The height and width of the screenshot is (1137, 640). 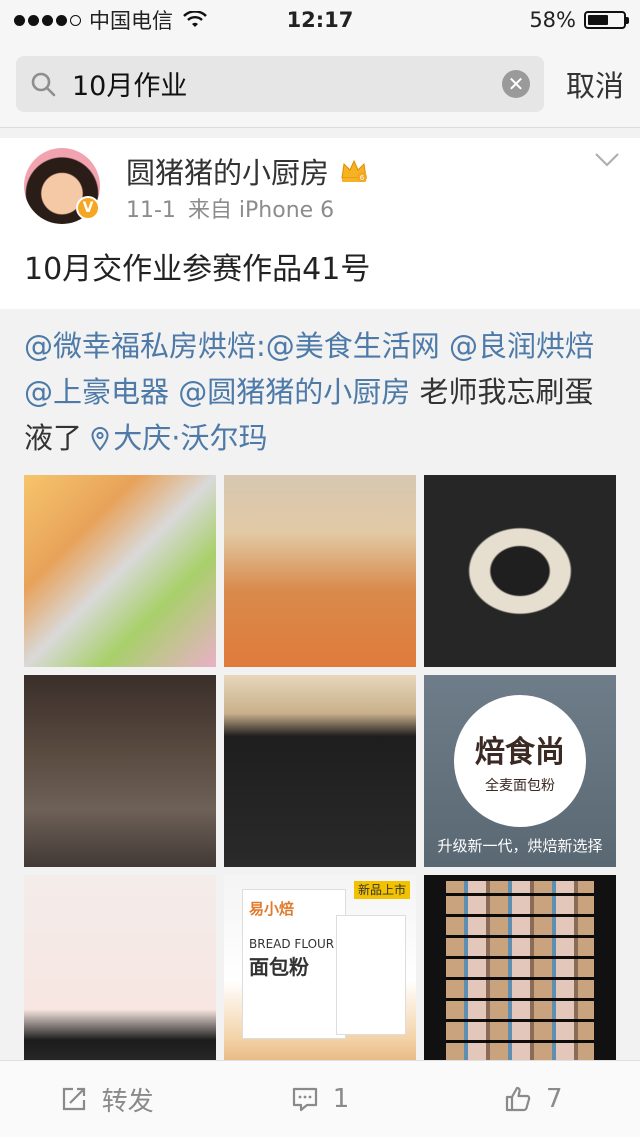 I want to click on signal-icon, so click(x=47, y=20).